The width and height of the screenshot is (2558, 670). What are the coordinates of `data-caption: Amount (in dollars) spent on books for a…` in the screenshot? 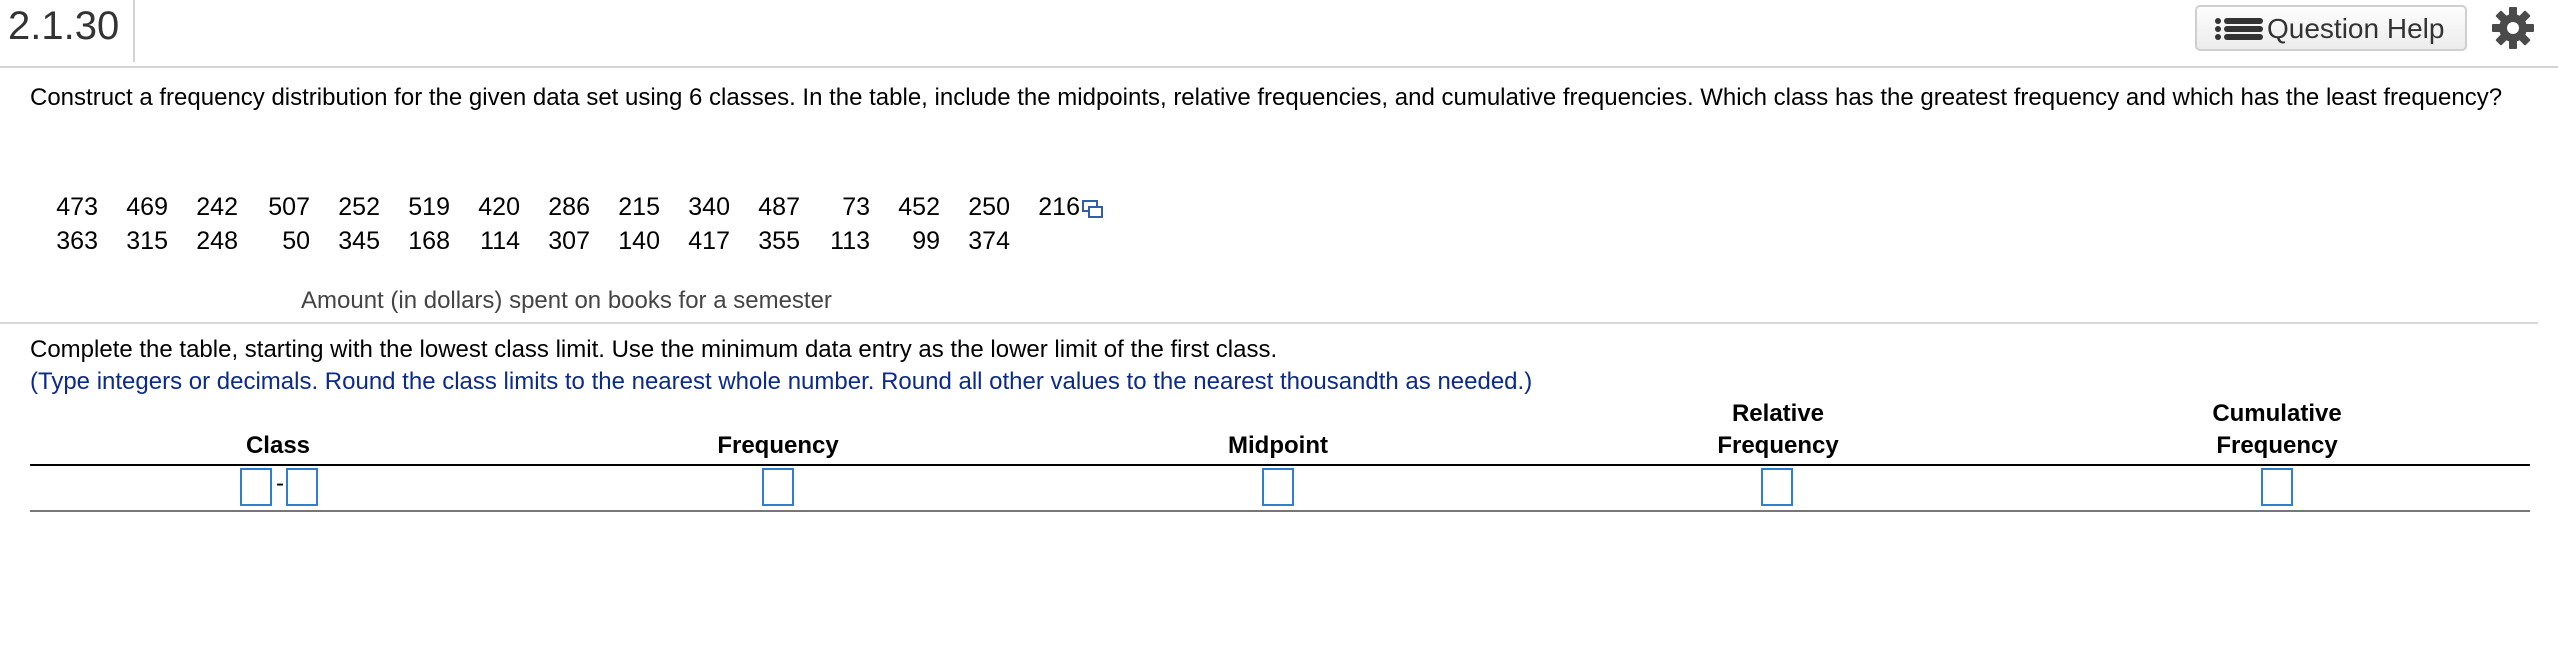 It's located at (566, 300).